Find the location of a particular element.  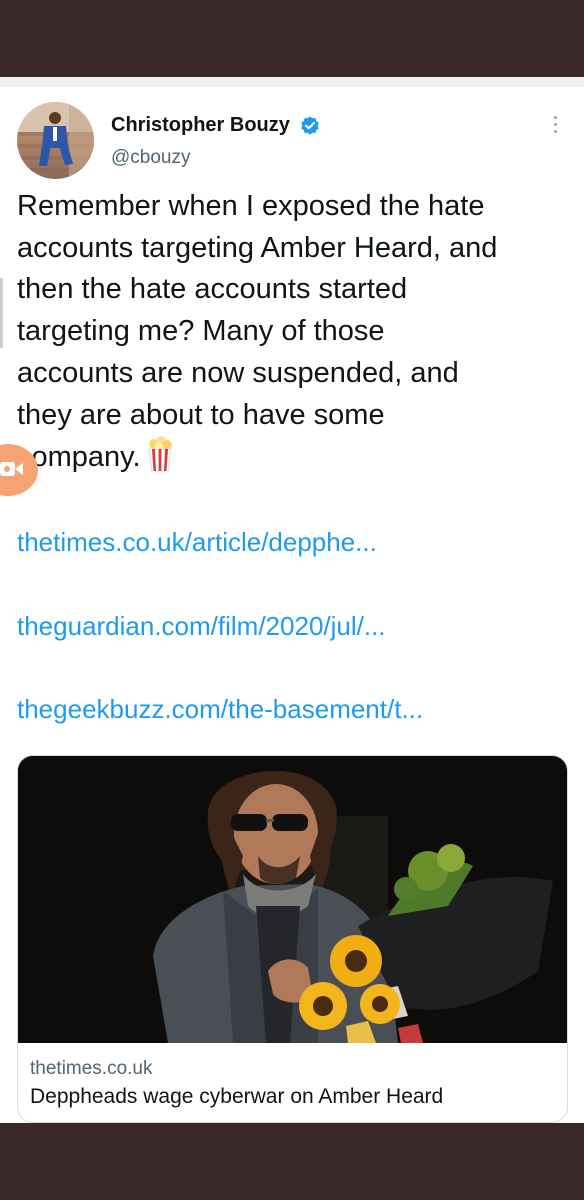

tweet-text-line: they are about to have some is located at coordinates (201, 414).